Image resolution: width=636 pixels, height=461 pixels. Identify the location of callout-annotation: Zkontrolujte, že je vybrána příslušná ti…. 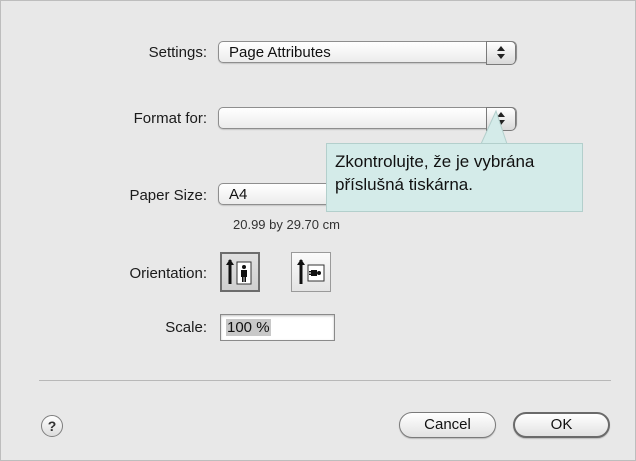
(454, 177).